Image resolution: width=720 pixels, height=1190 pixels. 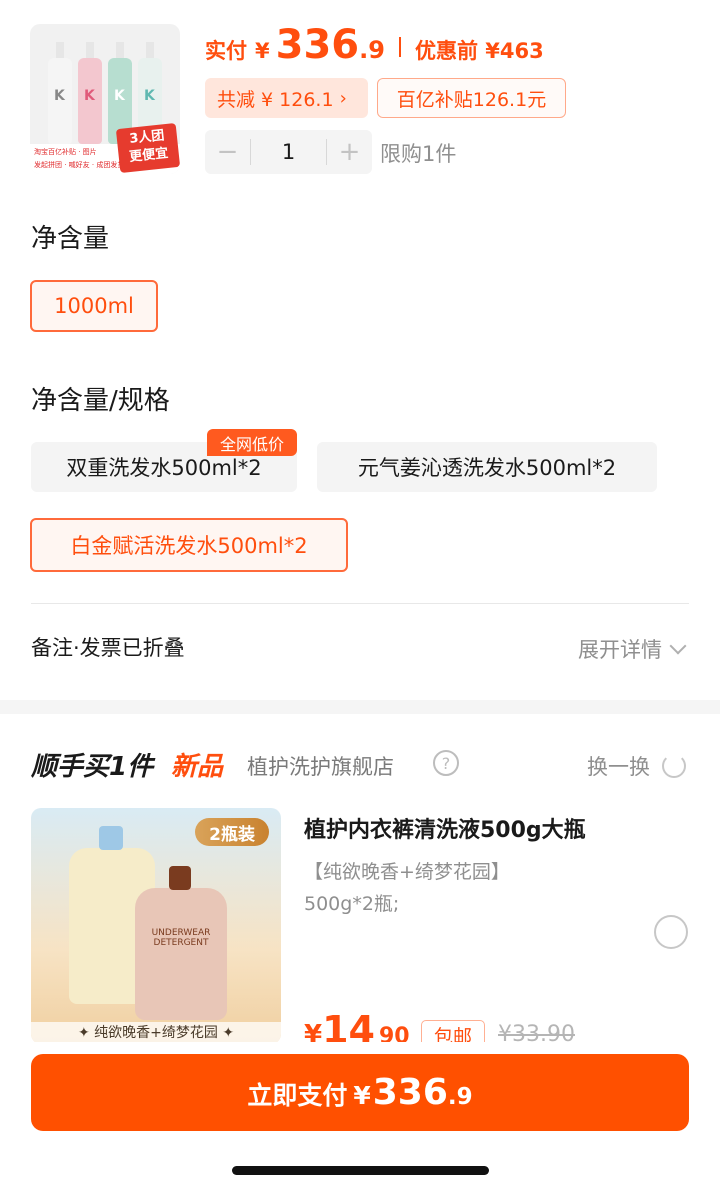 I want to click on expand-details-label: 展开详情, so click(x=620, y=650).